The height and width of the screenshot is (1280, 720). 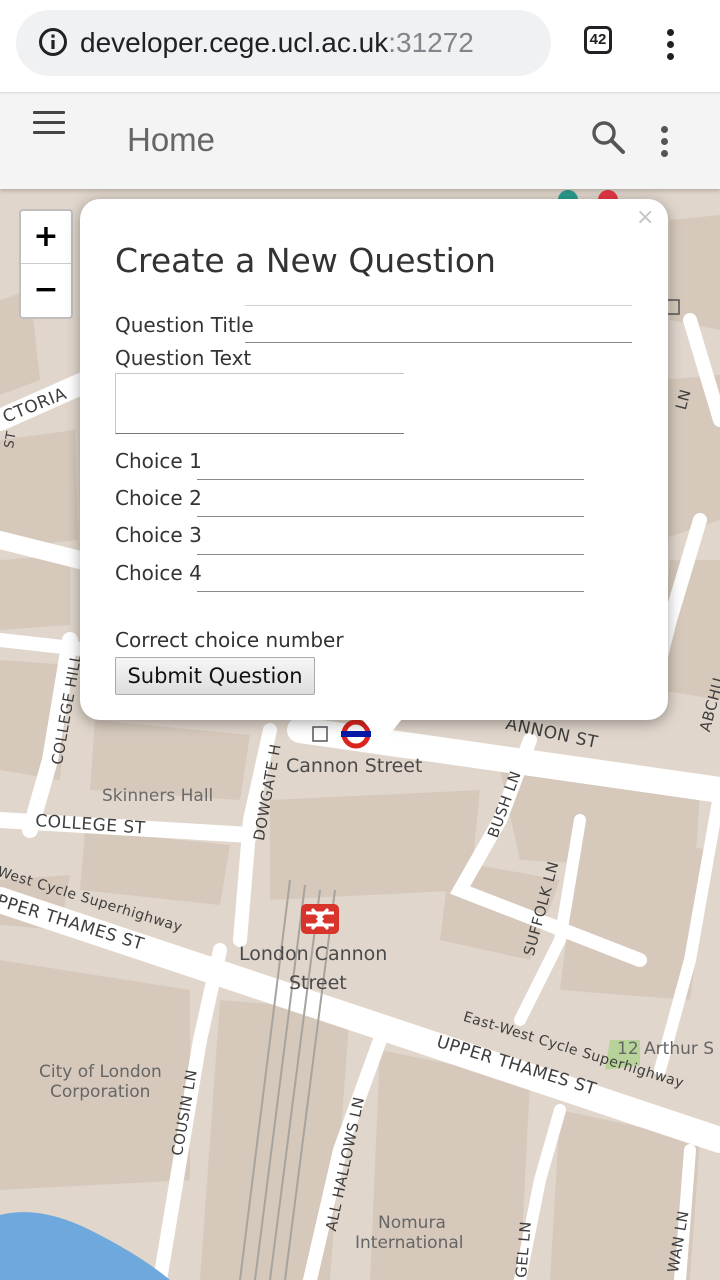 I want to click on browser-toolbar: developer.cege.ucl.ac.uk:31272 42, so click(x=360, y=46).